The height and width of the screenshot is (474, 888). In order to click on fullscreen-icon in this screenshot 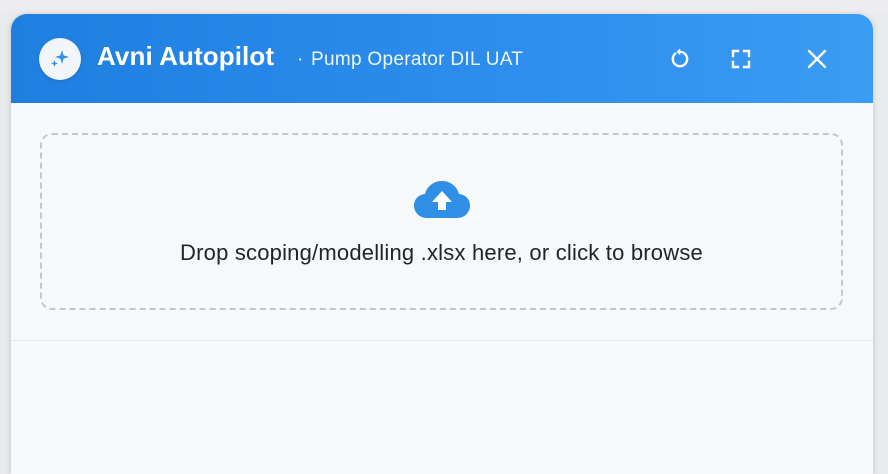, I will do `click(741, 59)`.